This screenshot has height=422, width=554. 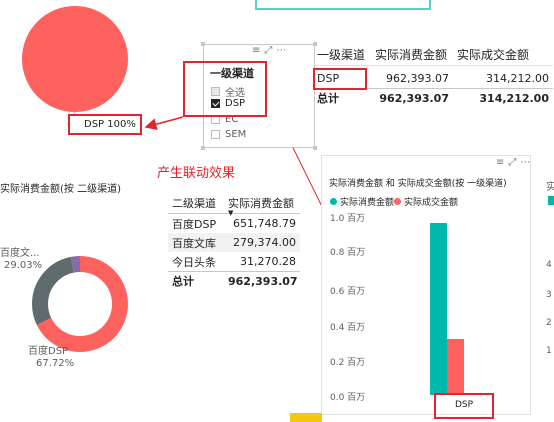 I want to click on y-axis-tick: 1.0 百万, so click(x=348, y=219).